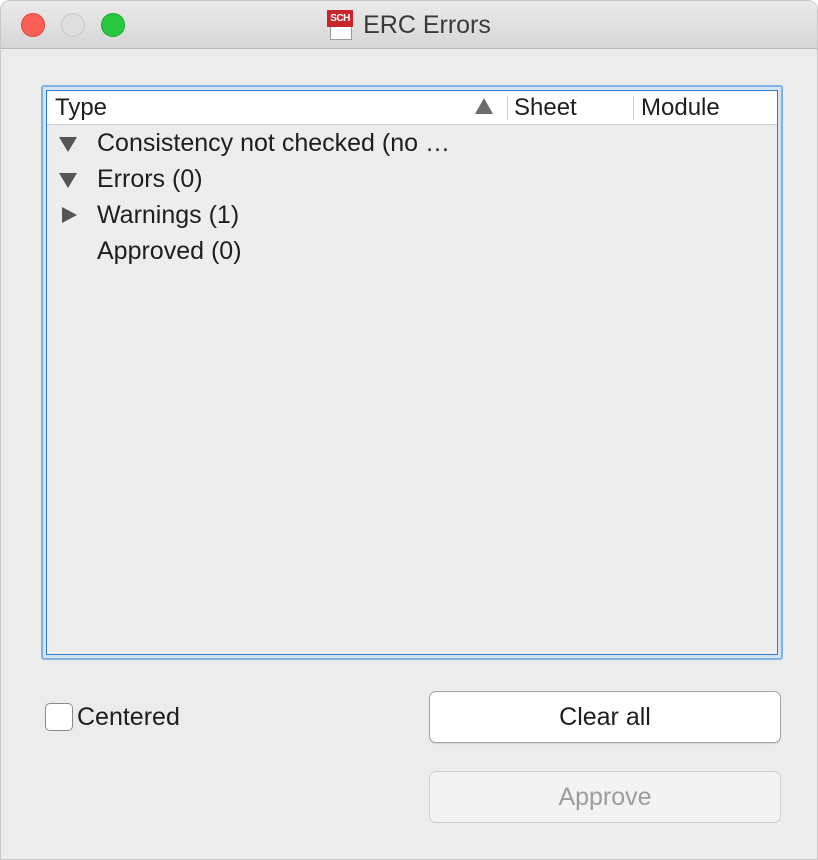 This screenshot has height=860, width=818. Describe the element at coordinates (484, 106) in the screenshot. I see `sort-ascending-icon` at that location.